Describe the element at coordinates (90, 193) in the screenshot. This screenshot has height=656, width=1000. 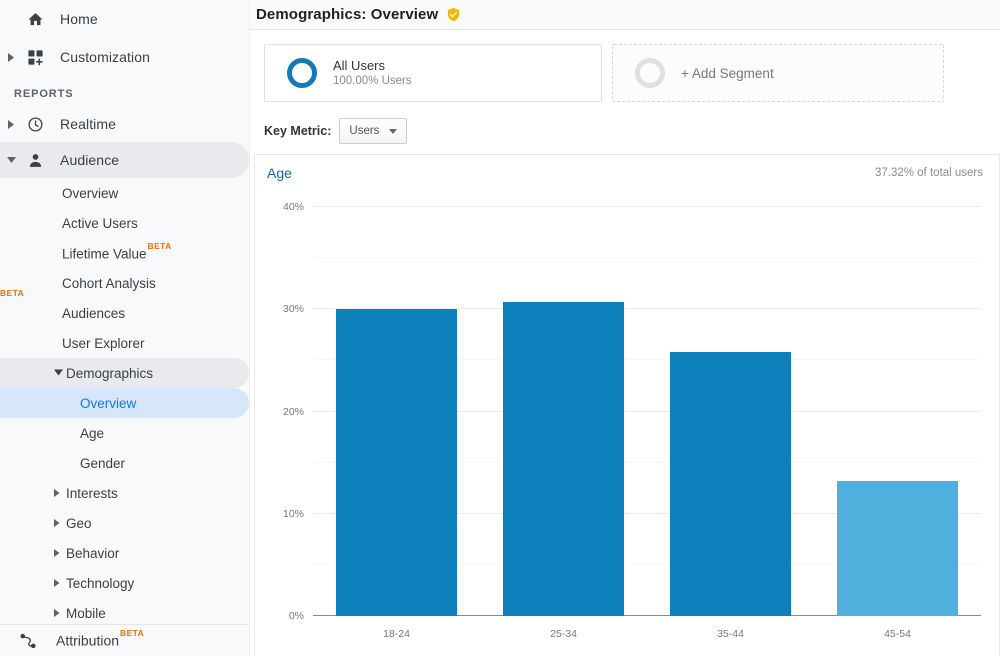
I see `sidebar-item-audience-overview-label: Overview` at that location.